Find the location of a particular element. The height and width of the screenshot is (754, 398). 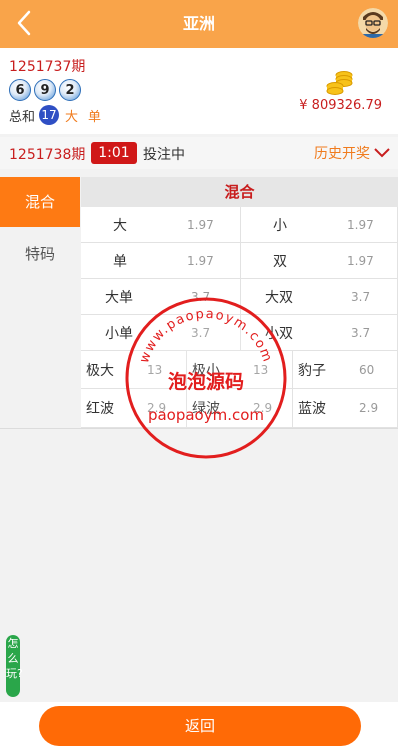

option-name: 红波 is located at coordinates (100, 409).